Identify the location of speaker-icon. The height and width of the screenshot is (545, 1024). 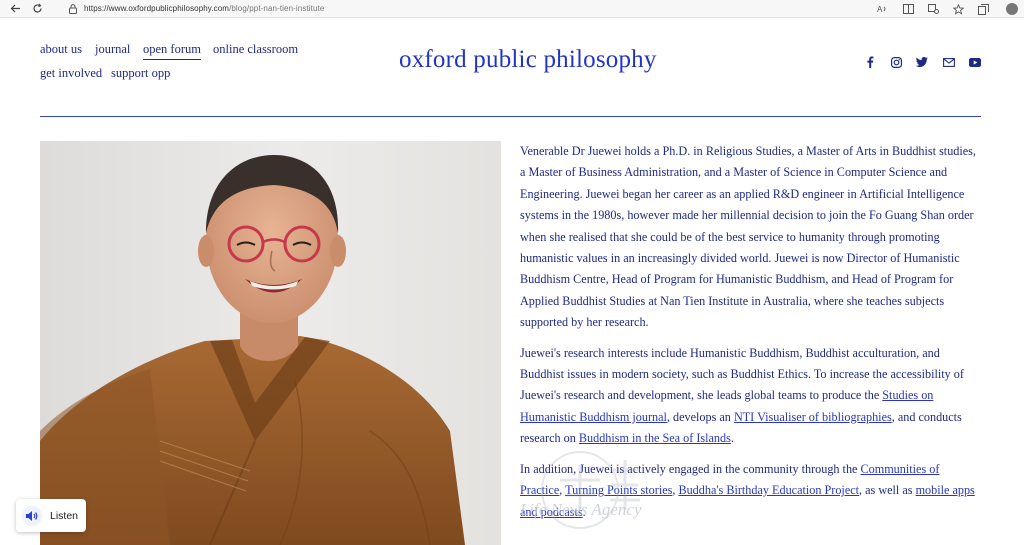
(32, 515).